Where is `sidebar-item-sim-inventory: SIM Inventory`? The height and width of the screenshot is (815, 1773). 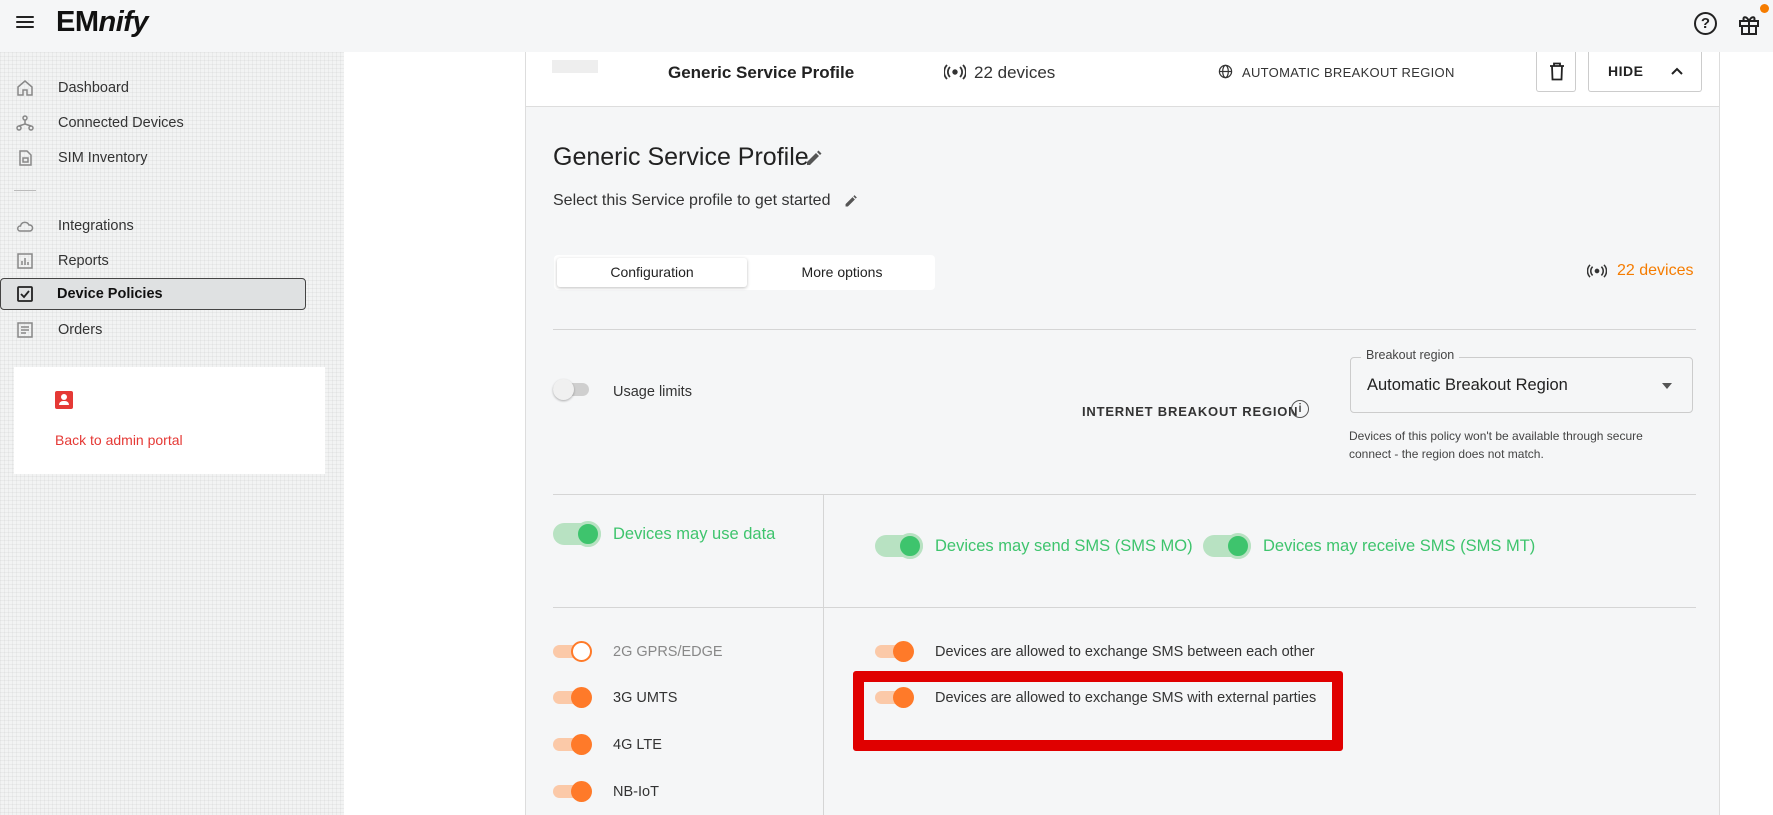 sidebar-item-sim-inventory: SIM Inventory is located at coordinates (153, 158).